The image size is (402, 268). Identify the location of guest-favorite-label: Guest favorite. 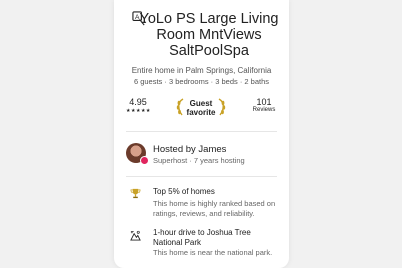
(201, 108).